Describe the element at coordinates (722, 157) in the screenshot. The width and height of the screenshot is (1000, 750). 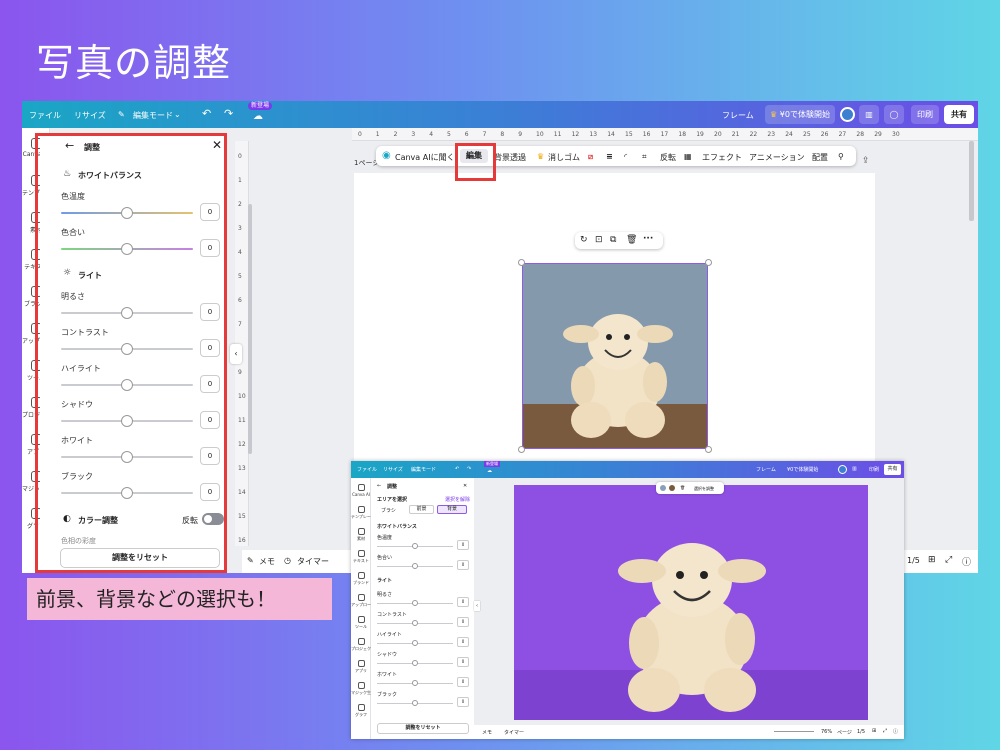
I see `effect-button: エフェクト` at that location.